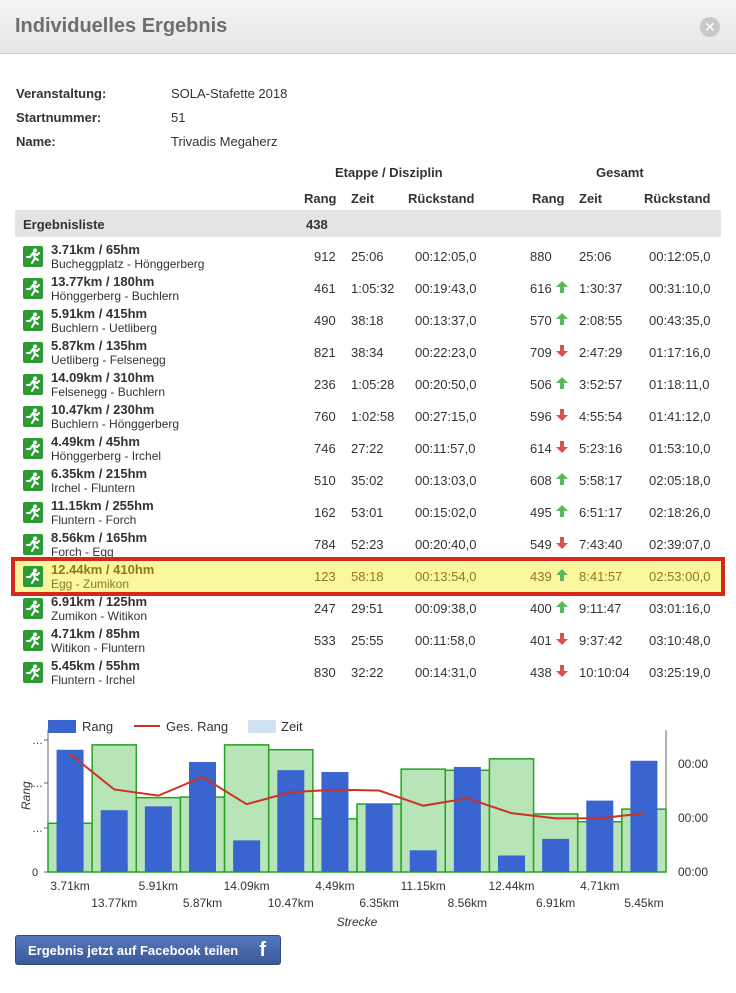 Image resolution: width=736 pixels, height=993 pixels. I want to click on gesamt-rueckstand: 02:39:07,0, so click(680, 544).